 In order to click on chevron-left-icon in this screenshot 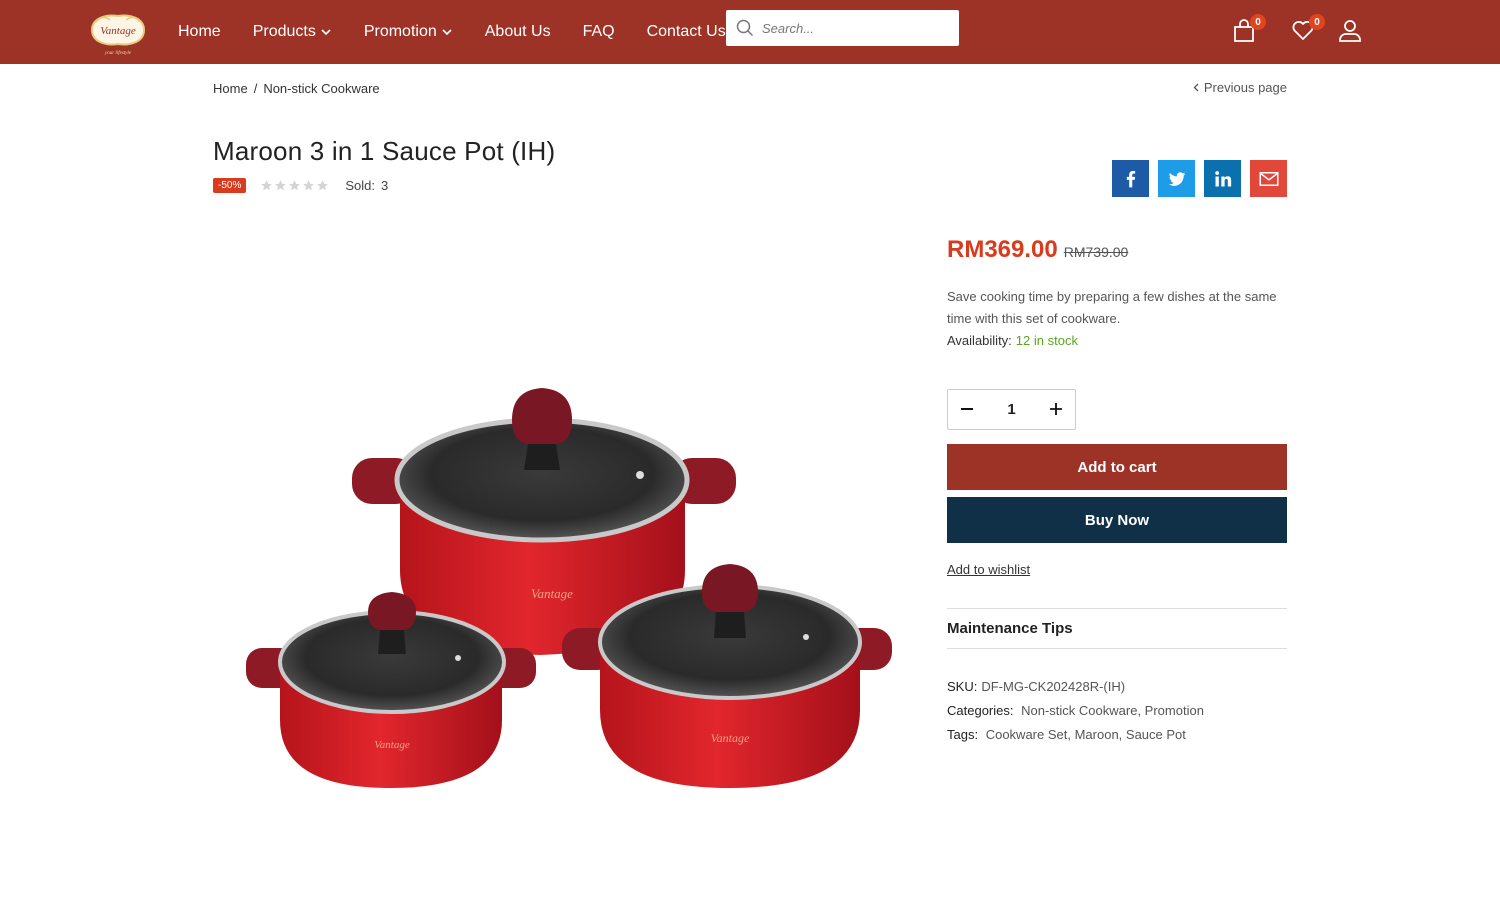, I will do `click(1196, 87)`.